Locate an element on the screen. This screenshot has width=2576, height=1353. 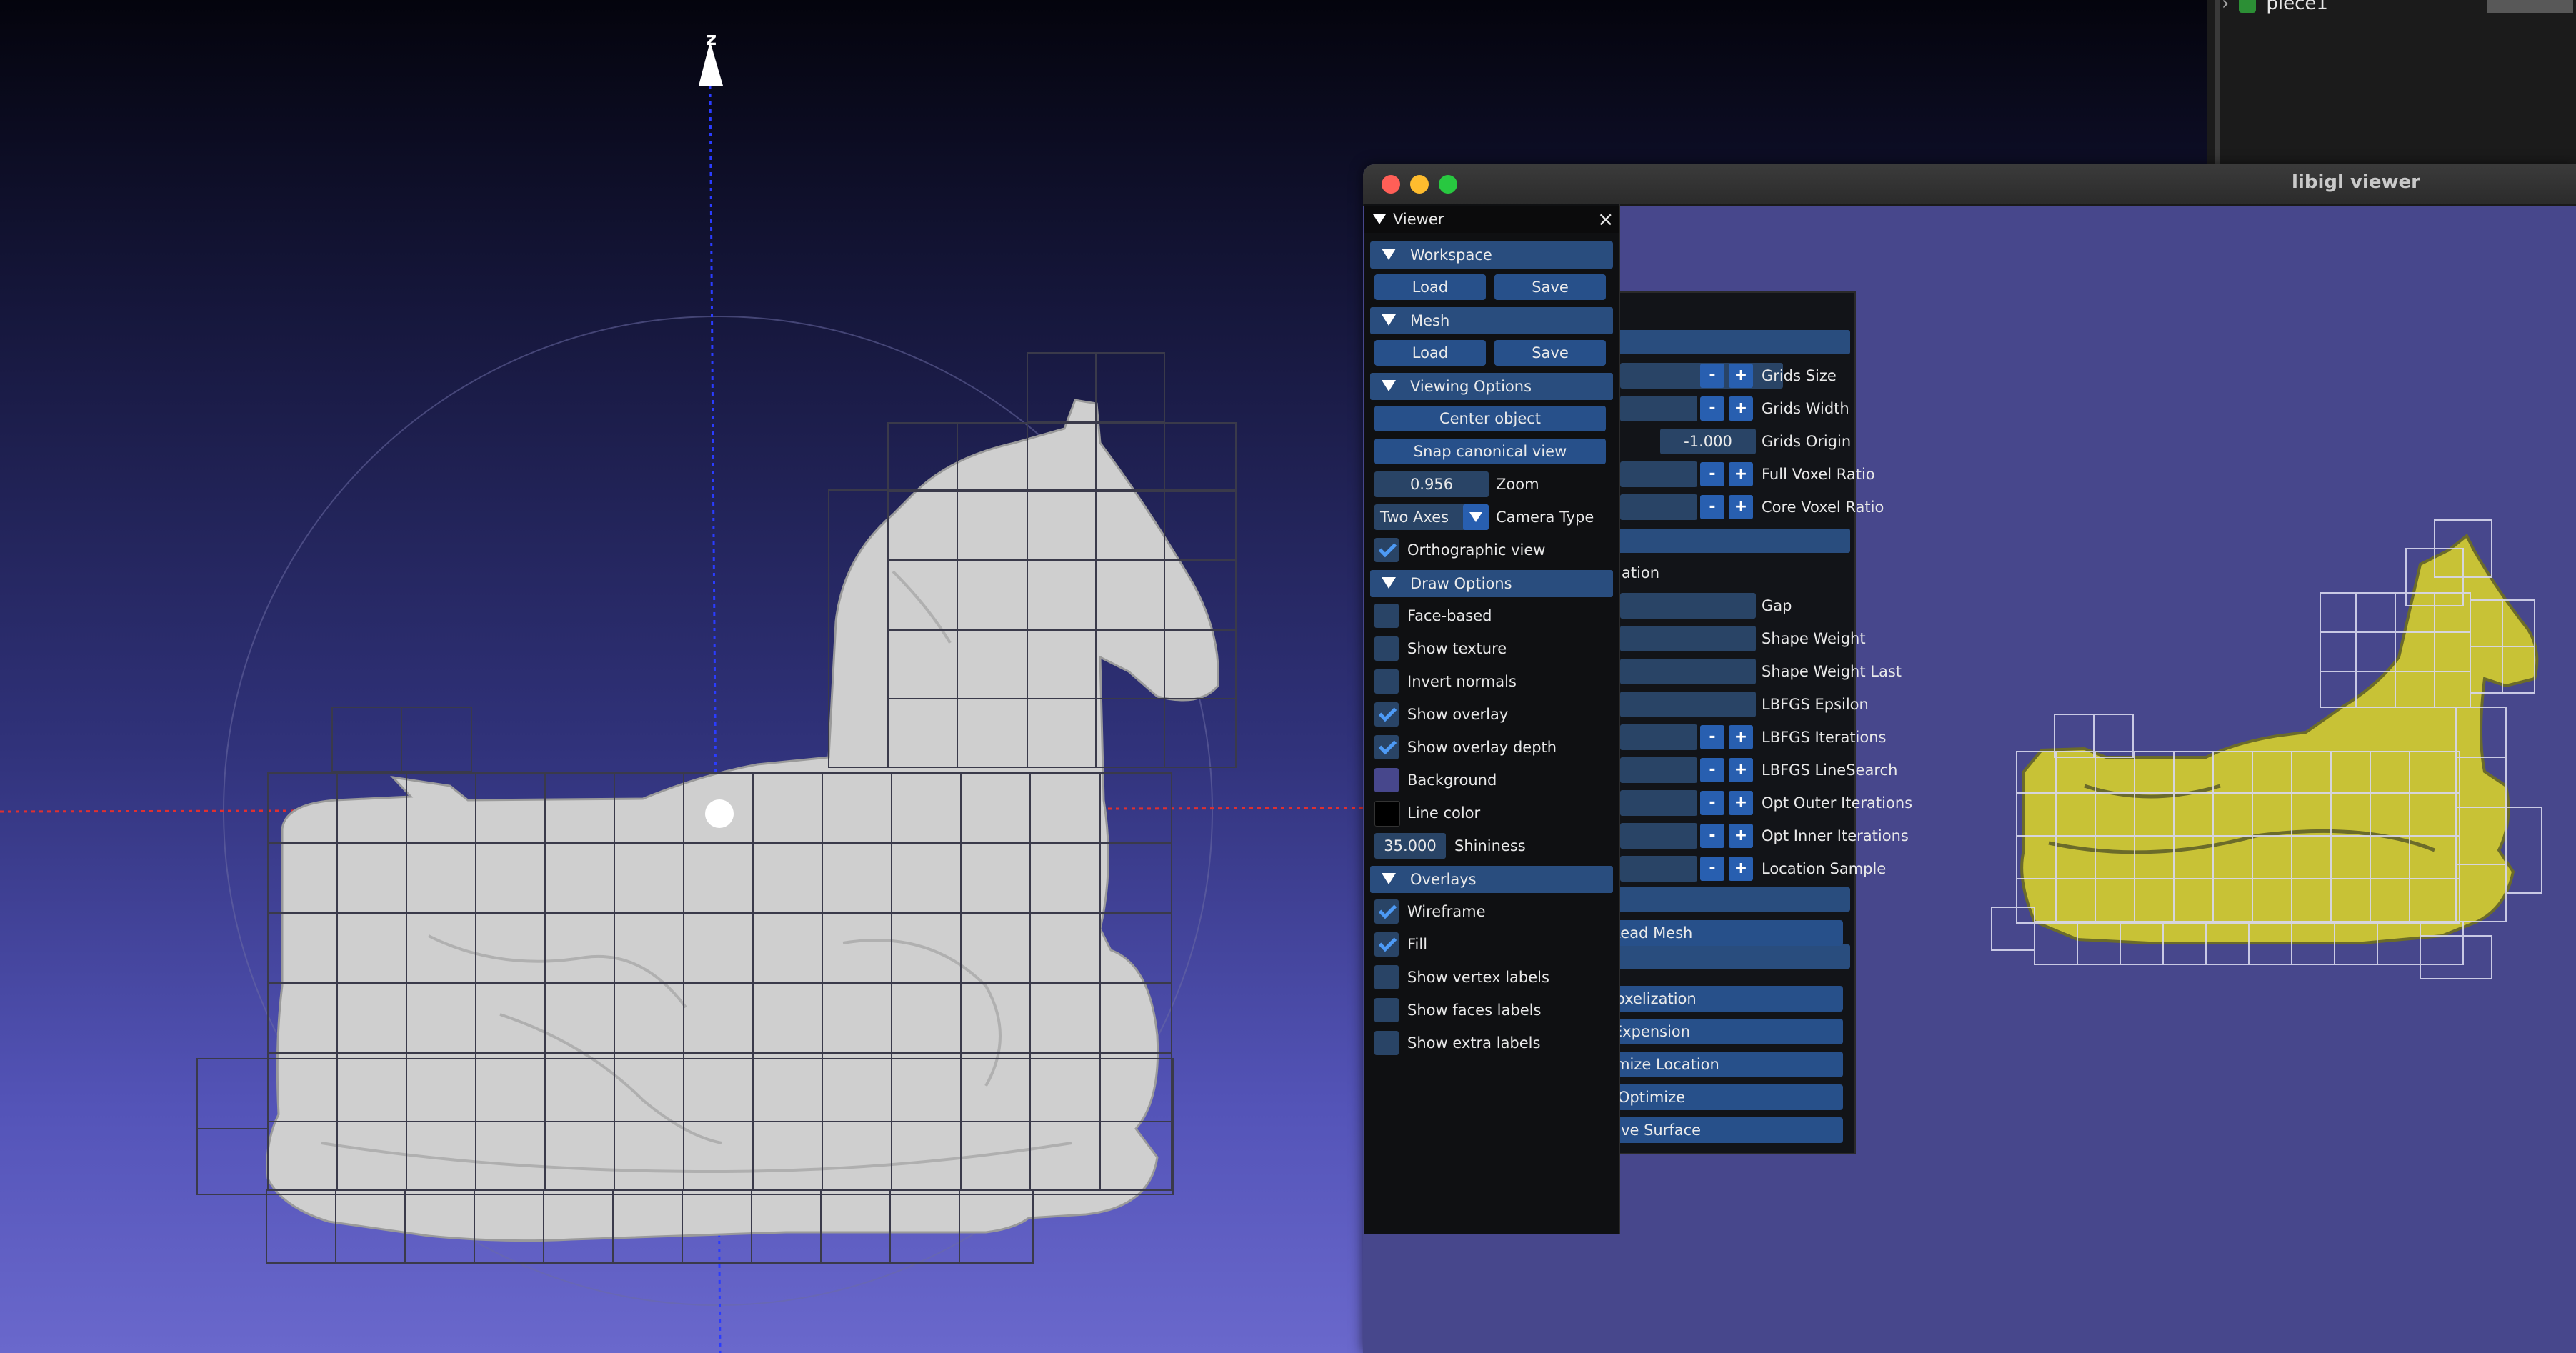
fill-checkbox is located at coordinates (1386, 945).